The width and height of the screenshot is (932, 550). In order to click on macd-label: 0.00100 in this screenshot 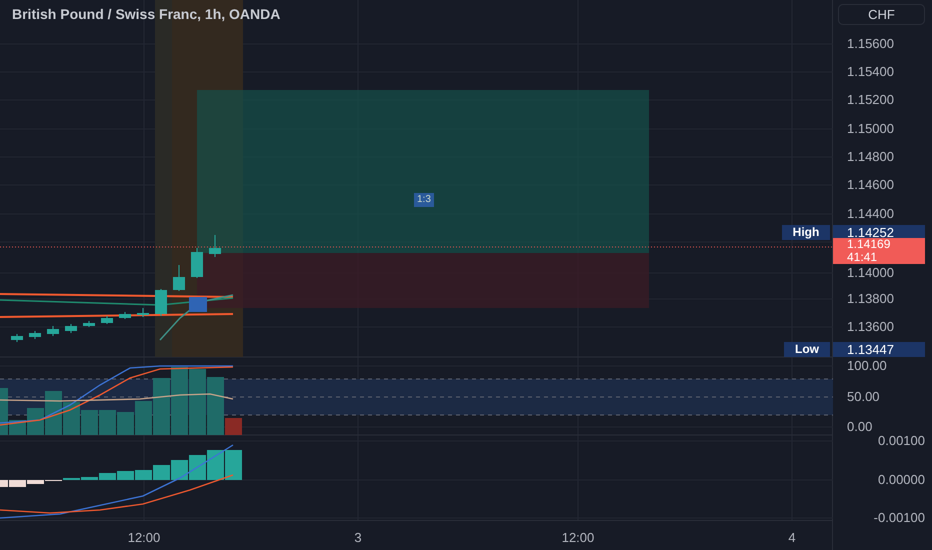, I will do `click(901, 441)`.